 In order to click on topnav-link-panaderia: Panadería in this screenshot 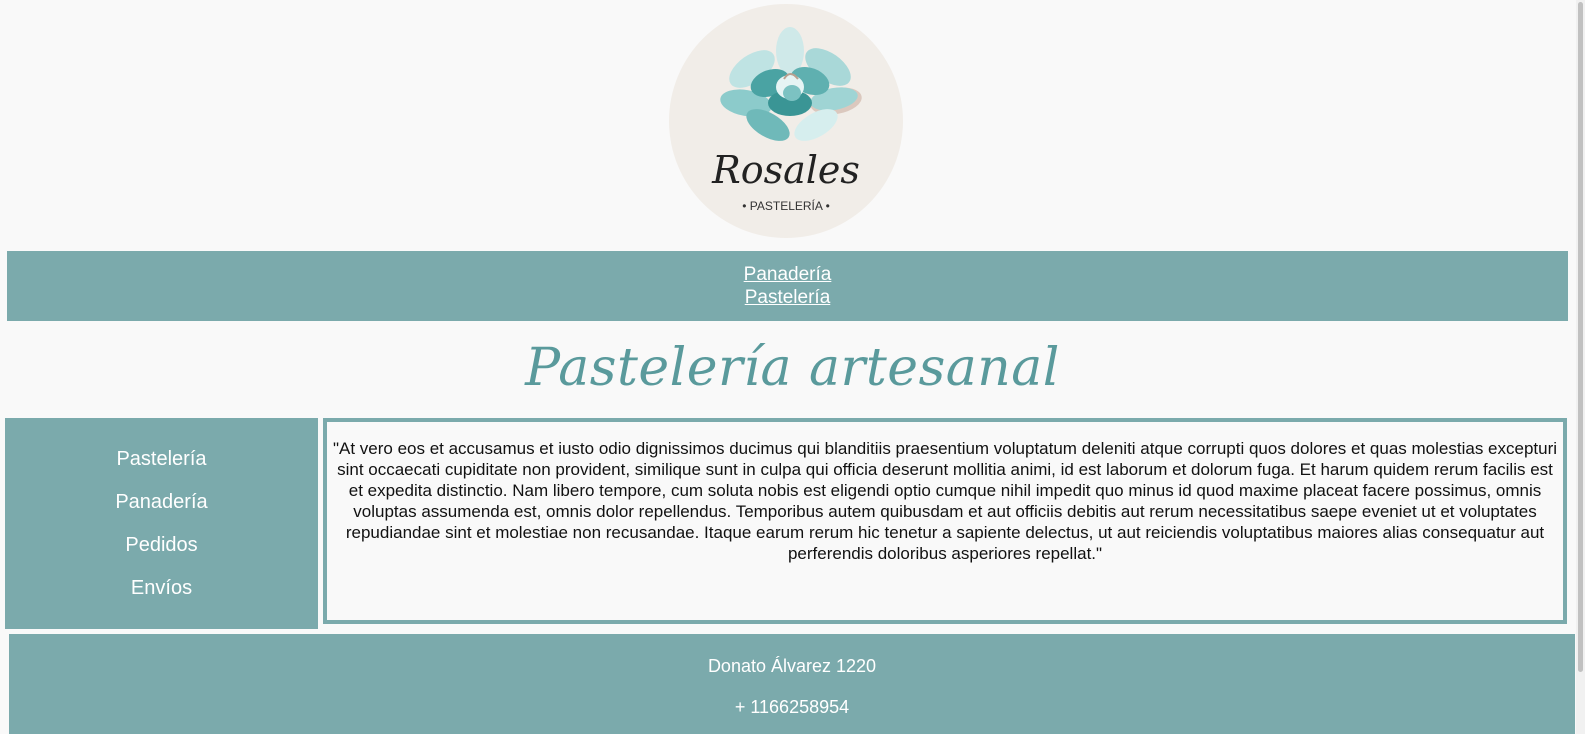, I will do `click(788, 274)`.